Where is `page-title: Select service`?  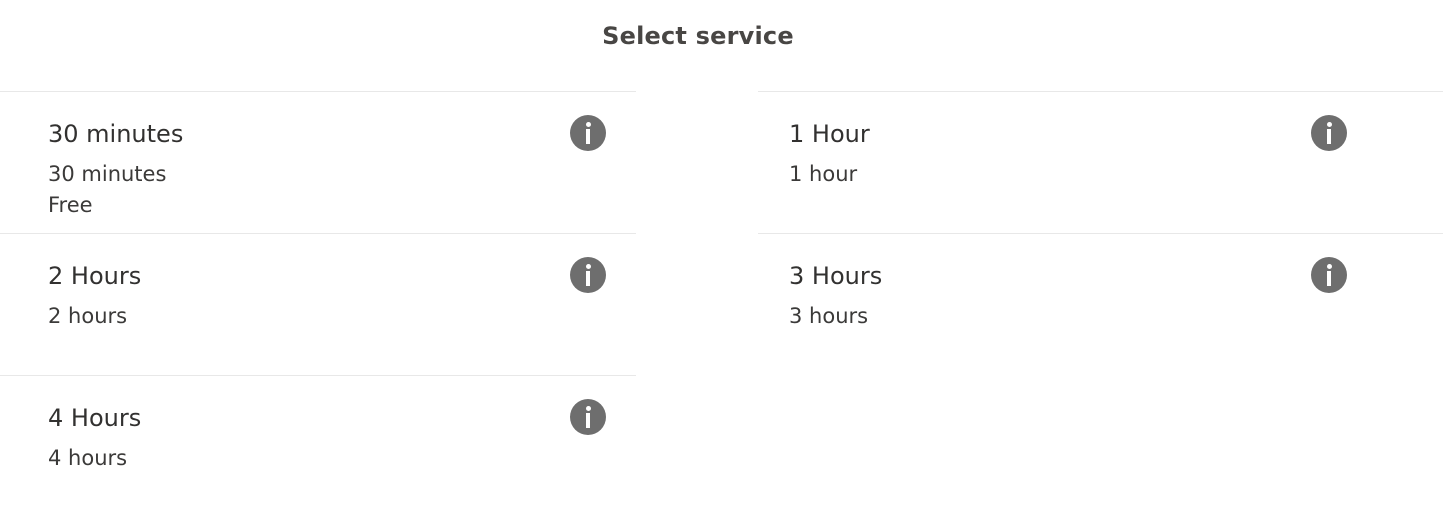 page-title: Select service is located at coordinates (698, 36).